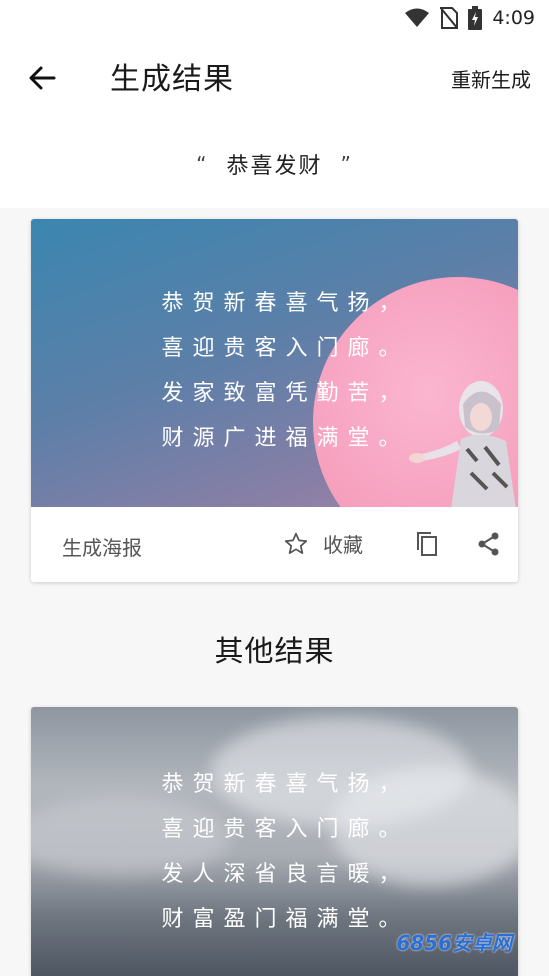 The width and height of the screenshot is (549, 976). Describe the element at coordinates (285, 874) in the screenshot. I see `poem-line: 发人深省良言暖，` at that location.